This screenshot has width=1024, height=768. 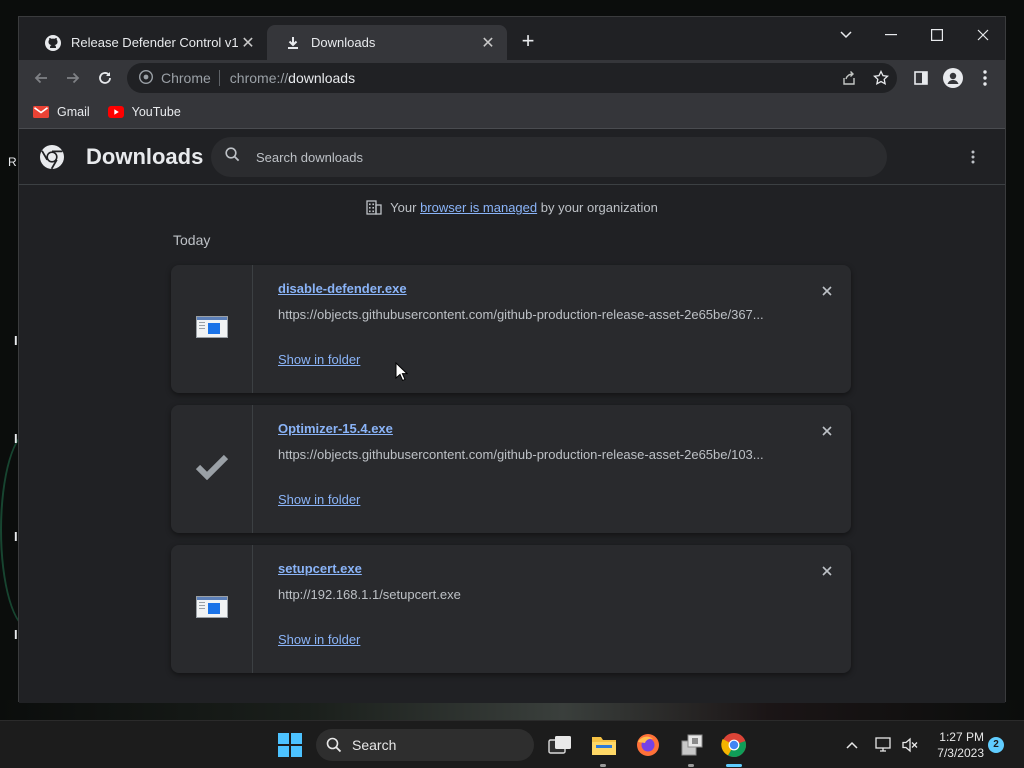 What do you see at coordinates (387, 42) in the screenshot?
I see `tab-downloads: Downloads ✕` at bounding box center [387, 42].